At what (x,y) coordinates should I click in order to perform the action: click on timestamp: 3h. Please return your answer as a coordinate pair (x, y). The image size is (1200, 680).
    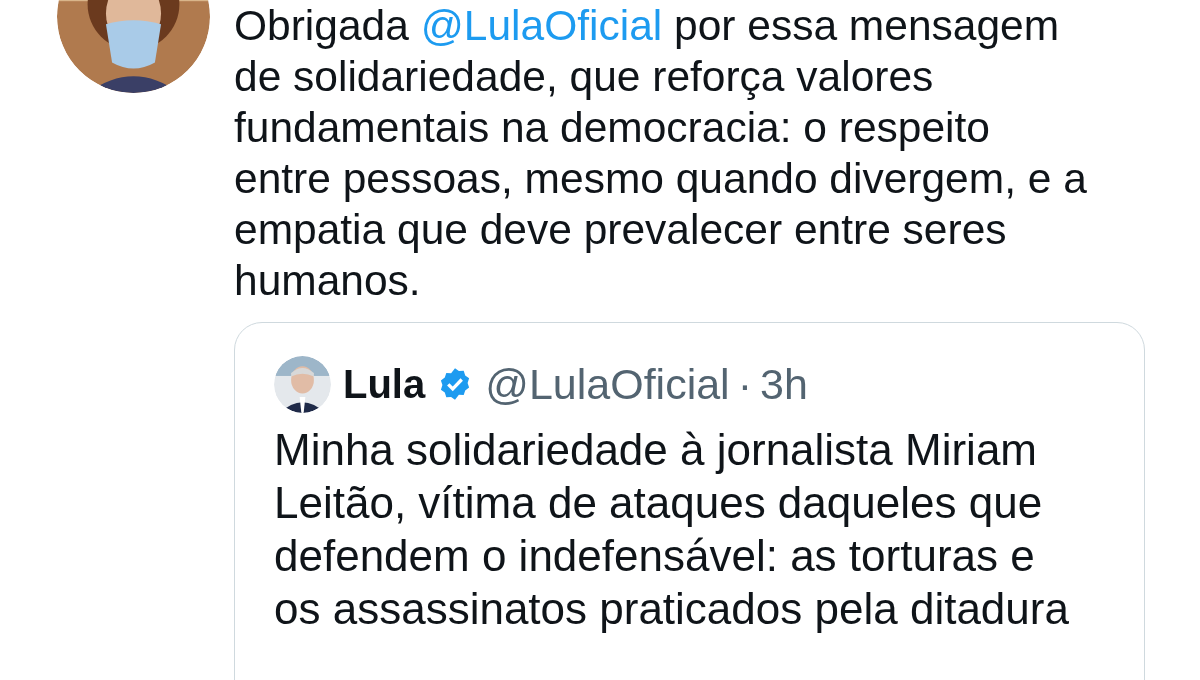
    Looking at the image, I should click on (784, 384).